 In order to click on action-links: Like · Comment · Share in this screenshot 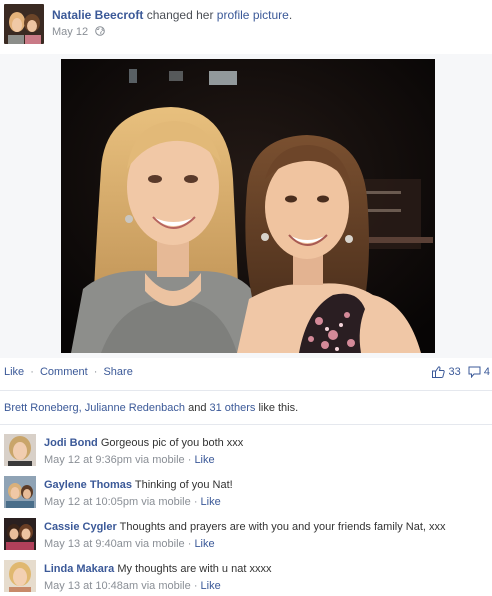, I will do `click(68, 372)`.